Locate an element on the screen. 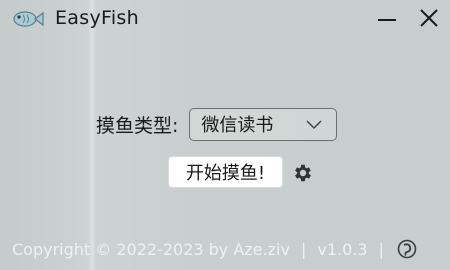  fish-icon is located at coordinates (28, 19).